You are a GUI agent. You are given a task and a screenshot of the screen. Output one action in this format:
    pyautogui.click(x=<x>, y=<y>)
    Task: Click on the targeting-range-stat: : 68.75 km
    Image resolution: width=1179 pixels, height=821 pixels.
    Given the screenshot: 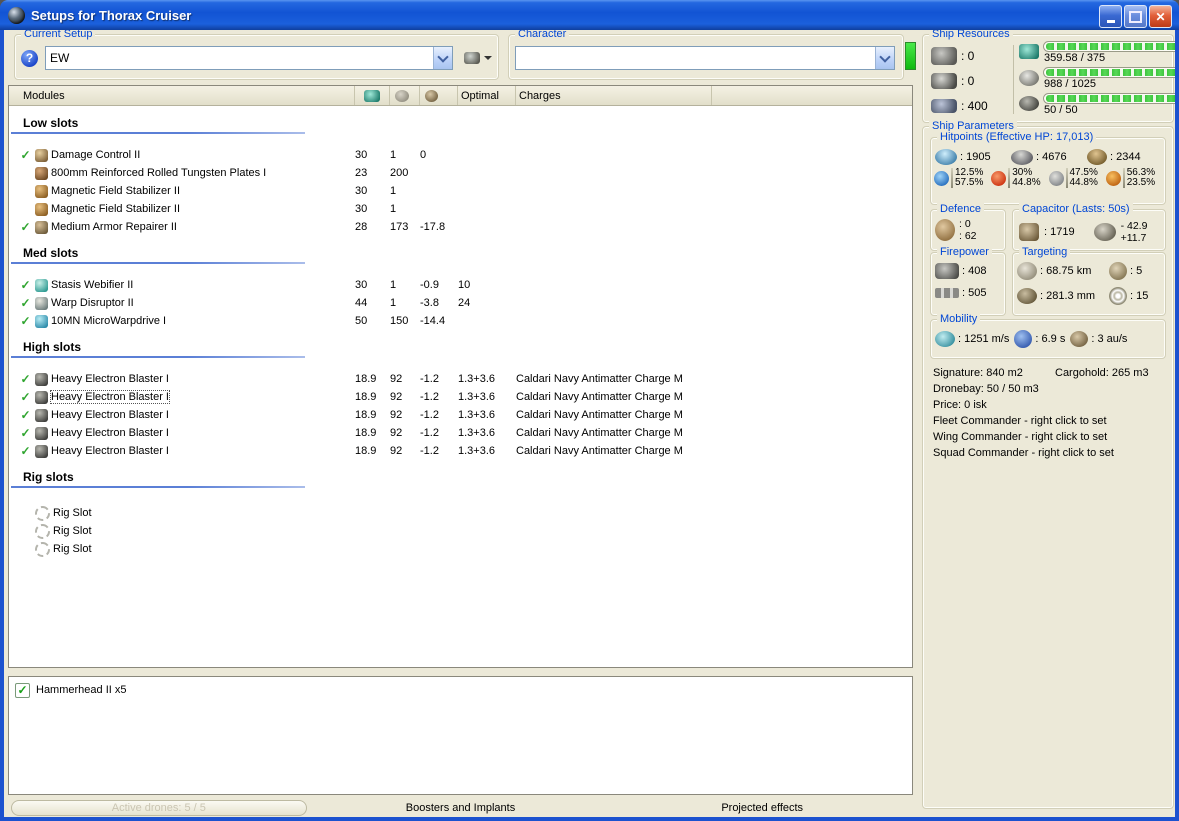 What is the action you would take?
    pyautogui.click(x=1063, y=271)
    